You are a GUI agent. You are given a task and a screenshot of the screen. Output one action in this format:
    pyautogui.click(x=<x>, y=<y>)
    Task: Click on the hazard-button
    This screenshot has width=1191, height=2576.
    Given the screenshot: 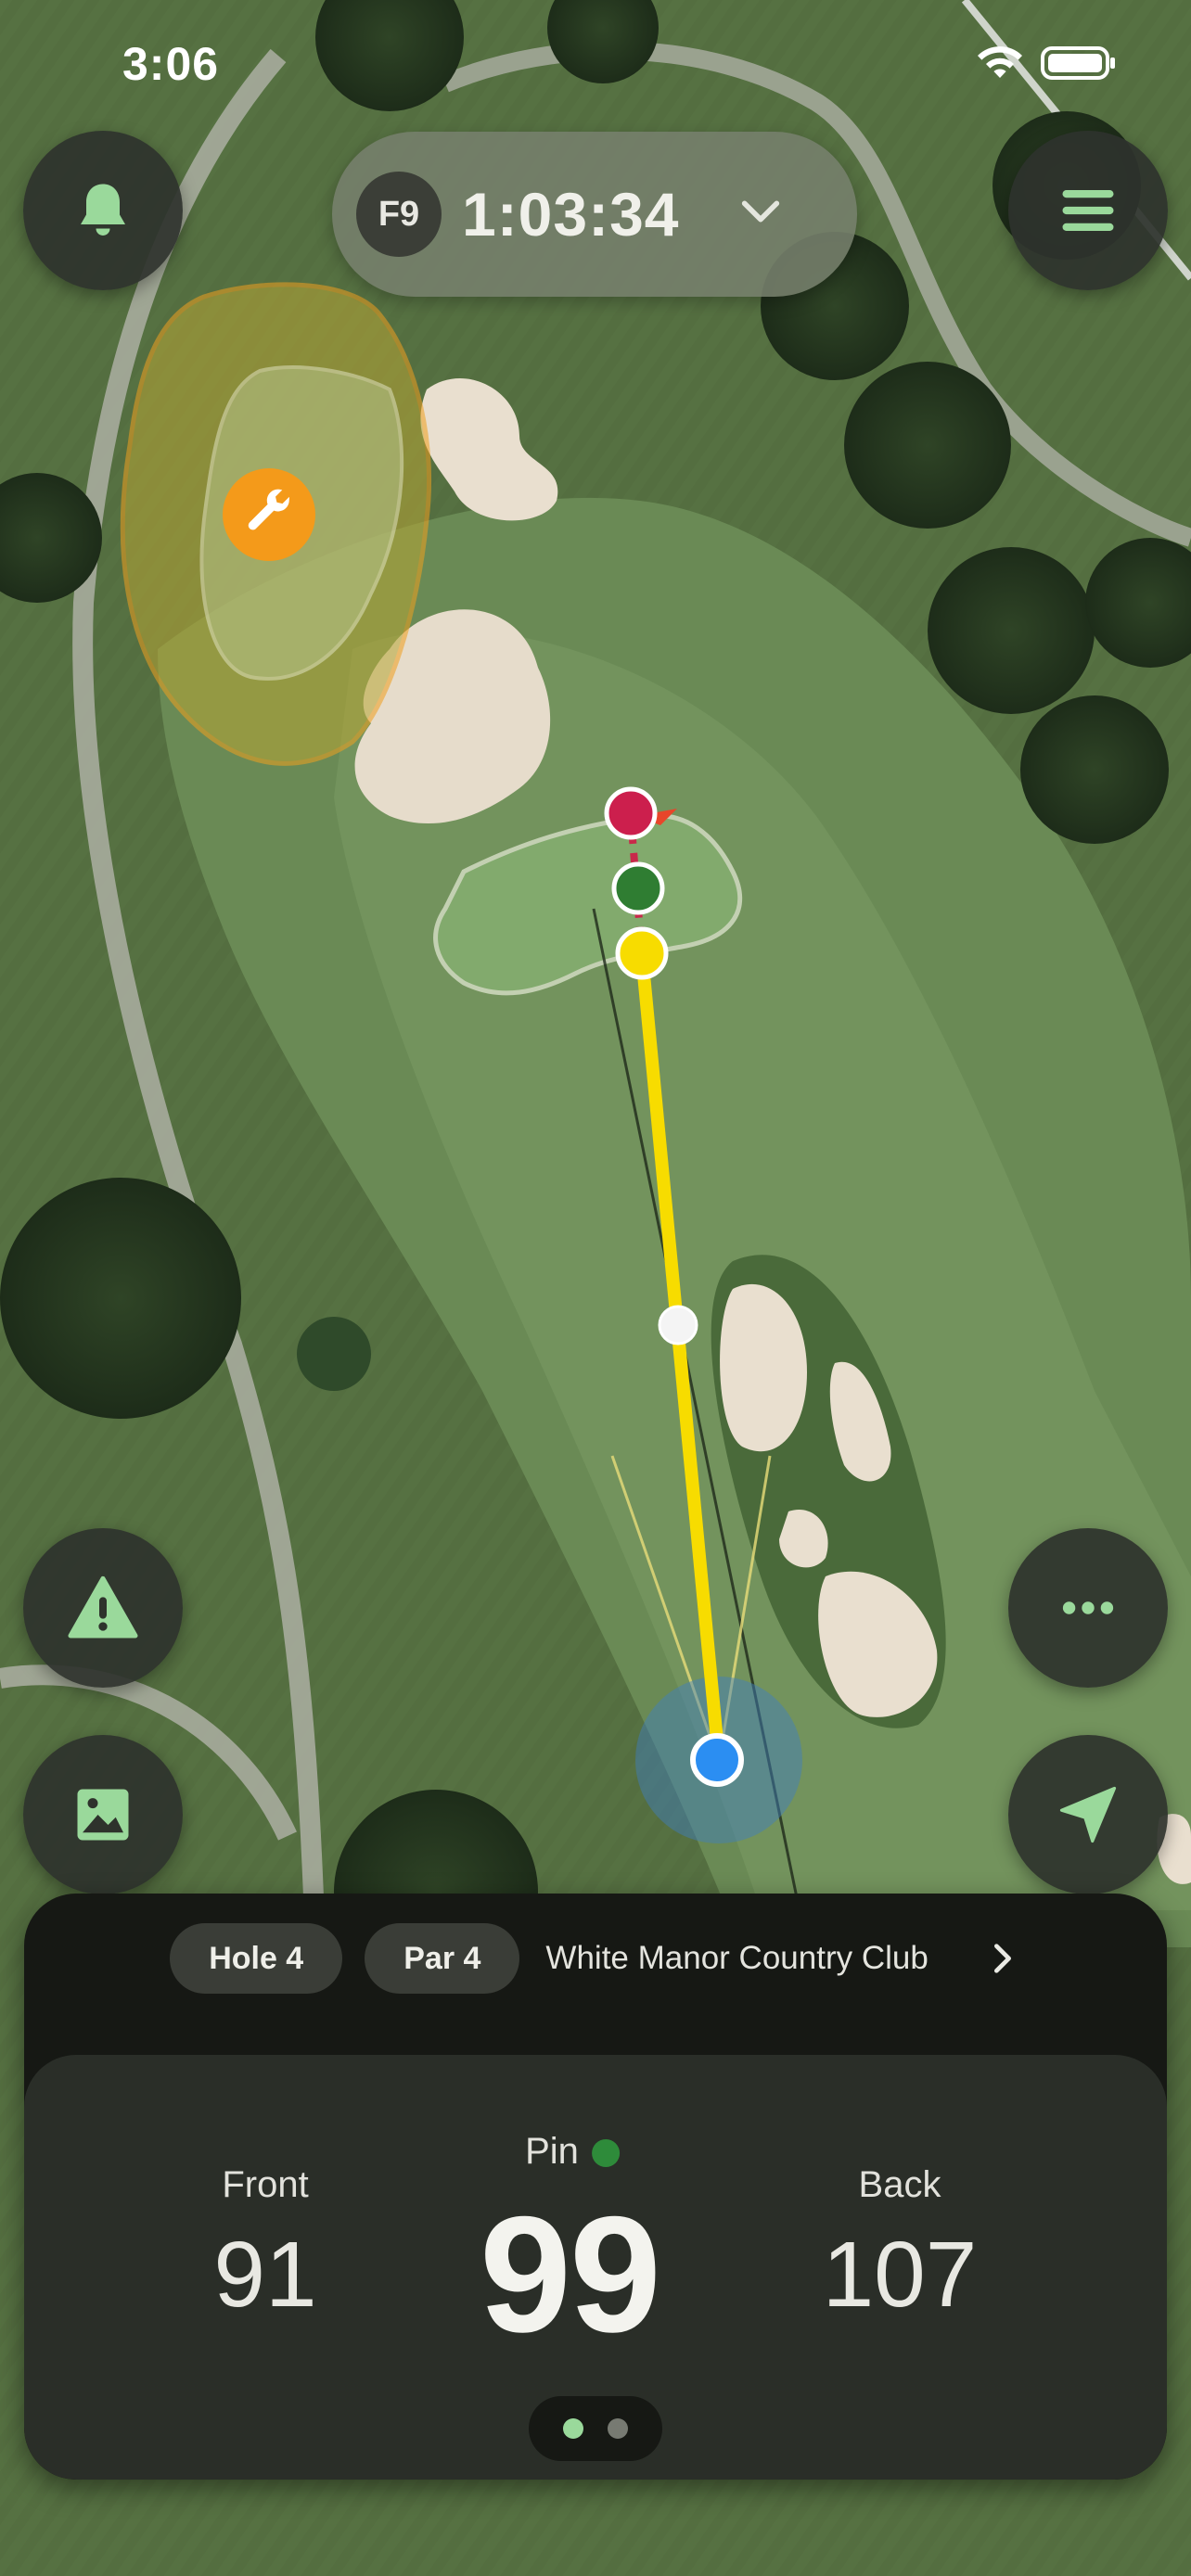 What is the action you would take?
    pyautogui.click(x=103, y=1608)
    